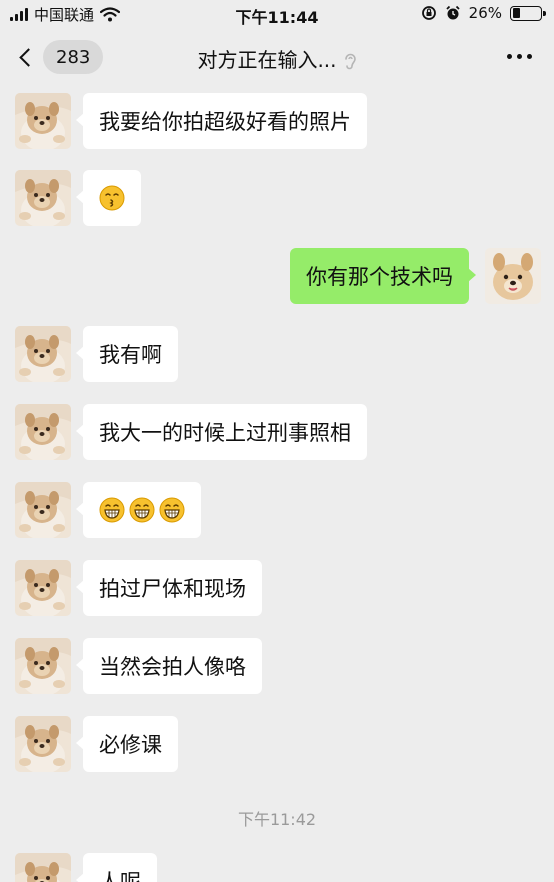 This screenshot has width=554, height=882. I want to click on status-right: 26%, so click(483, 13).